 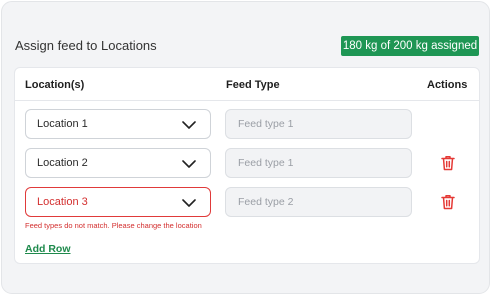 What do you see at coordinates (86, 45) in the screenshot?
I see `panel-title: Assign feed to Locations` at bounding box center [86, 45].